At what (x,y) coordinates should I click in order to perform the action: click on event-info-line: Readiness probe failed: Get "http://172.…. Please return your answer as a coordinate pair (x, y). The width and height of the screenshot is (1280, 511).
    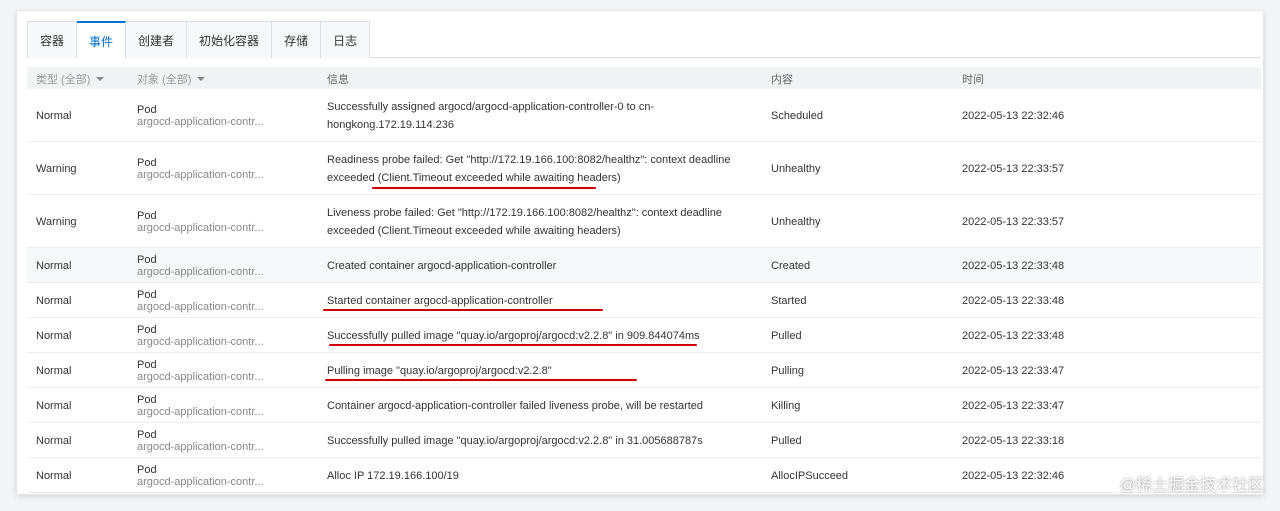
    Looking at the image, I should click on (529, 159).